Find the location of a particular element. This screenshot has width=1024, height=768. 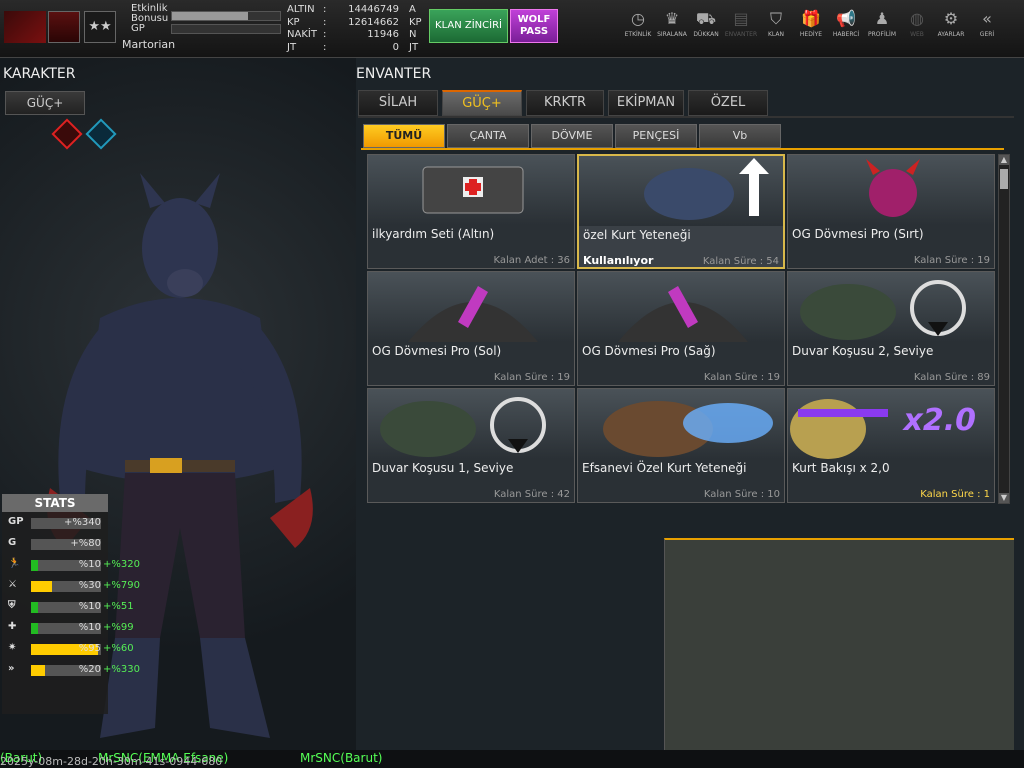

item-card: ilkyardım Seti (Altın) Kalan Adet : 36 is located at coordinates (471, 211).